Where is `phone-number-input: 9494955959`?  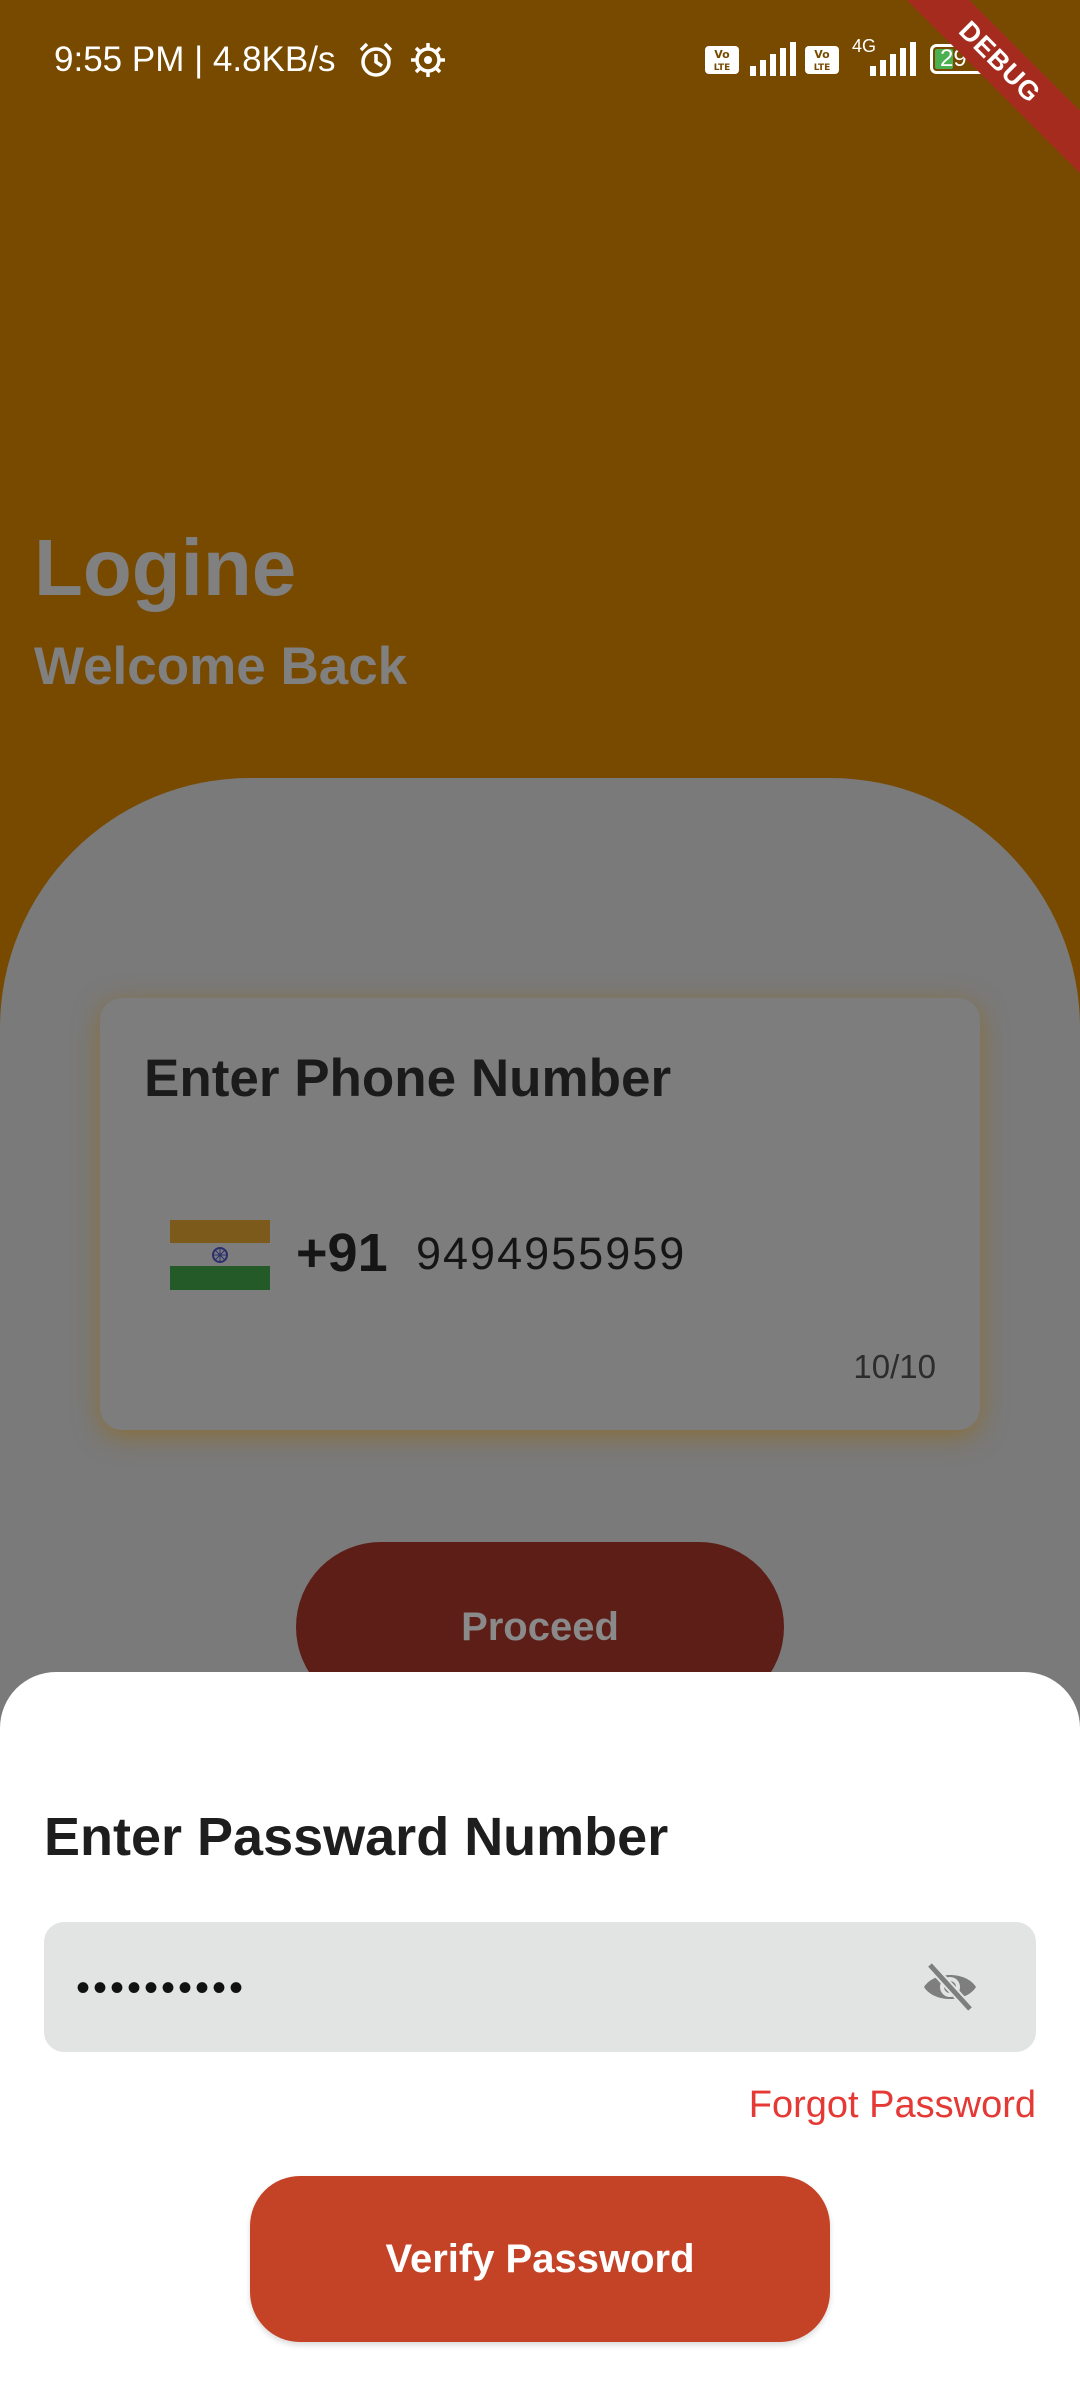
phone-number-input: 9494955959 is located at coordinates (551, 1254).